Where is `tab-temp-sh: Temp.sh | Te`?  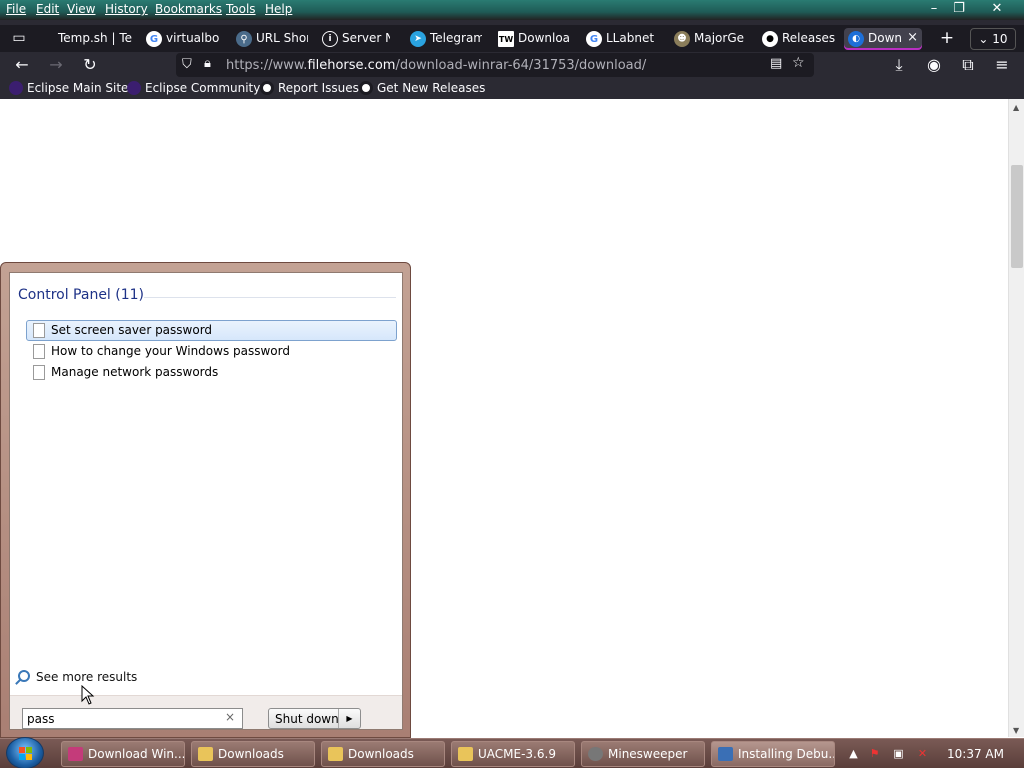 tab-temp-sh: Temp.sh | Te is located at coordinates (84, 39).